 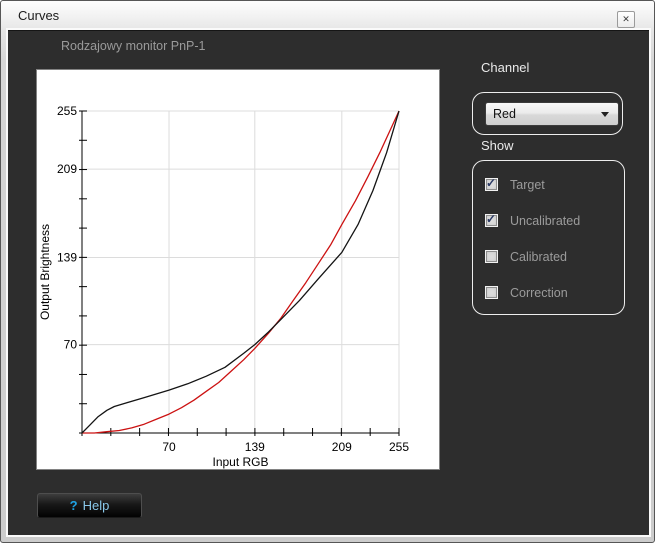 I want to click on checkbox-calibrated: ✓, so click(x=491, y=256).